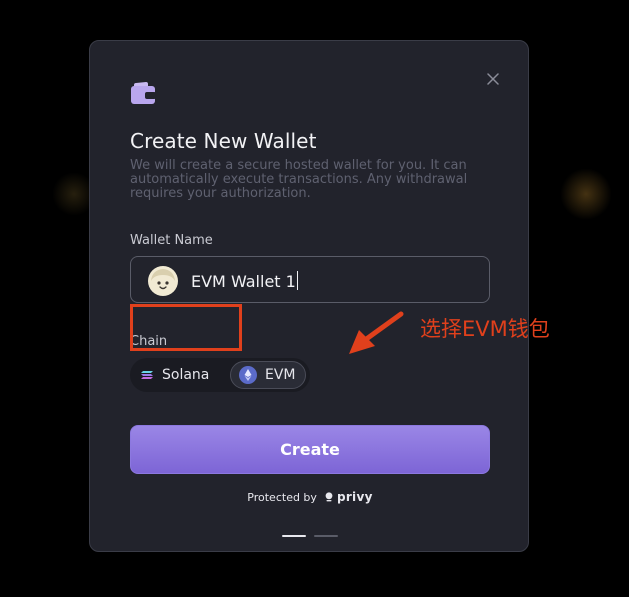 The width and height of the screenshot is (629, 597). Describe the element at coordinates (244, 281) in the screenshot. I see `wallet-name-value: EVM Wallet 1` at that location.